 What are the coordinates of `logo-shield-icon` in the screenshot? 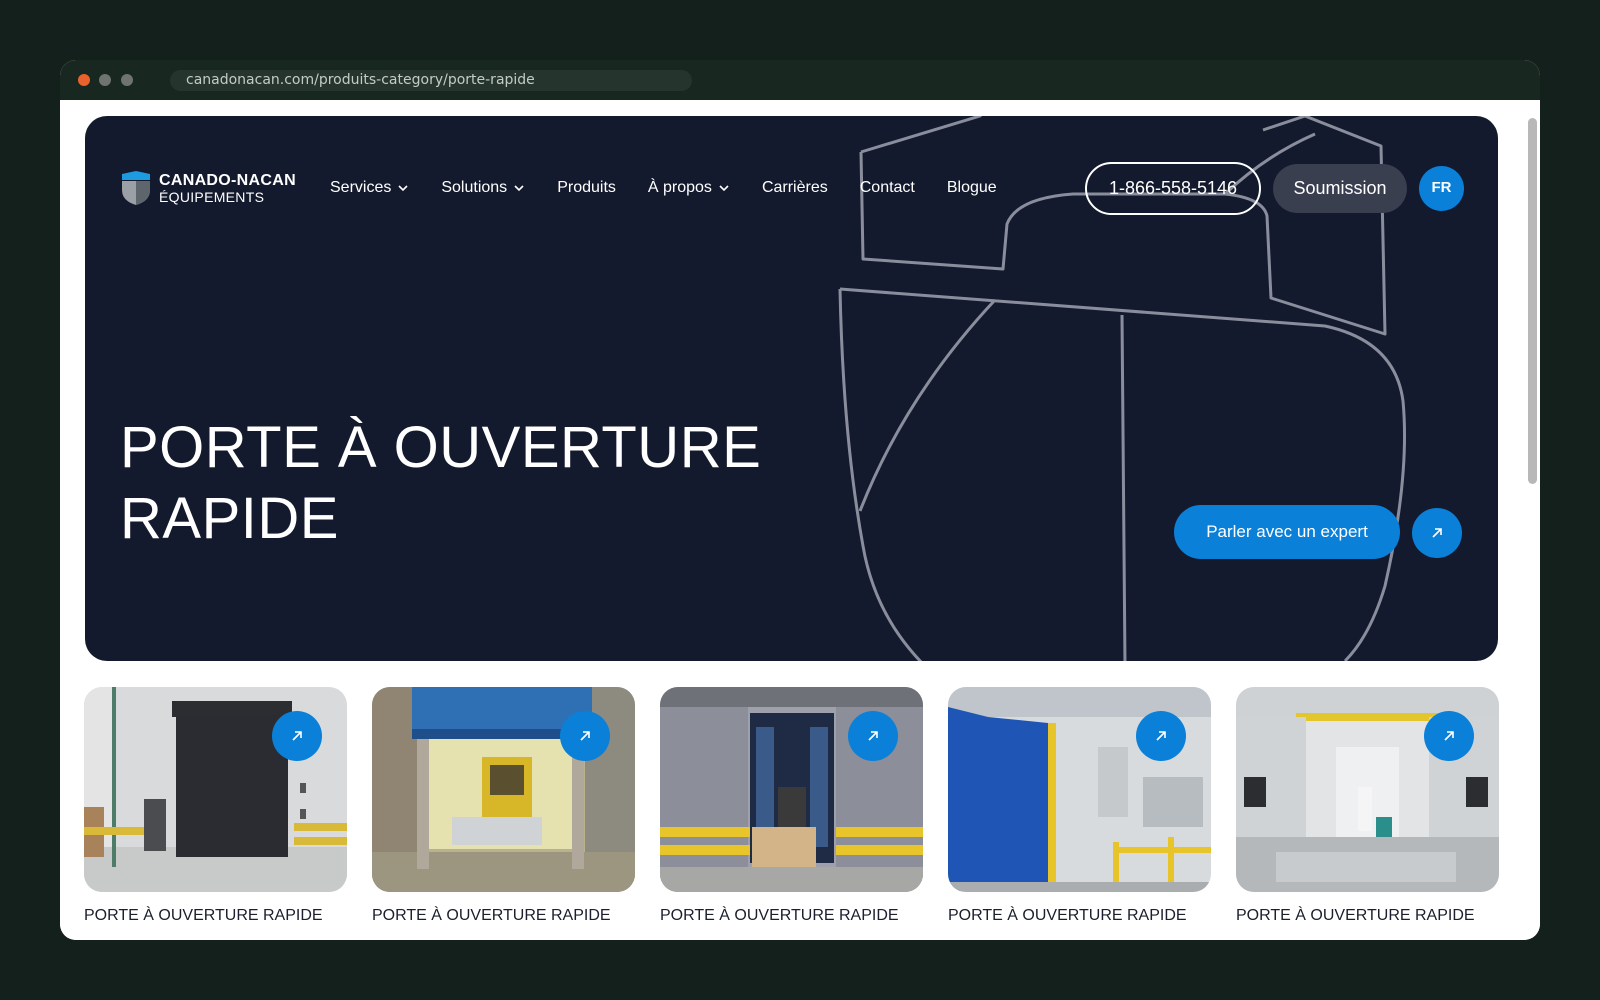 It's located at (136, 188).